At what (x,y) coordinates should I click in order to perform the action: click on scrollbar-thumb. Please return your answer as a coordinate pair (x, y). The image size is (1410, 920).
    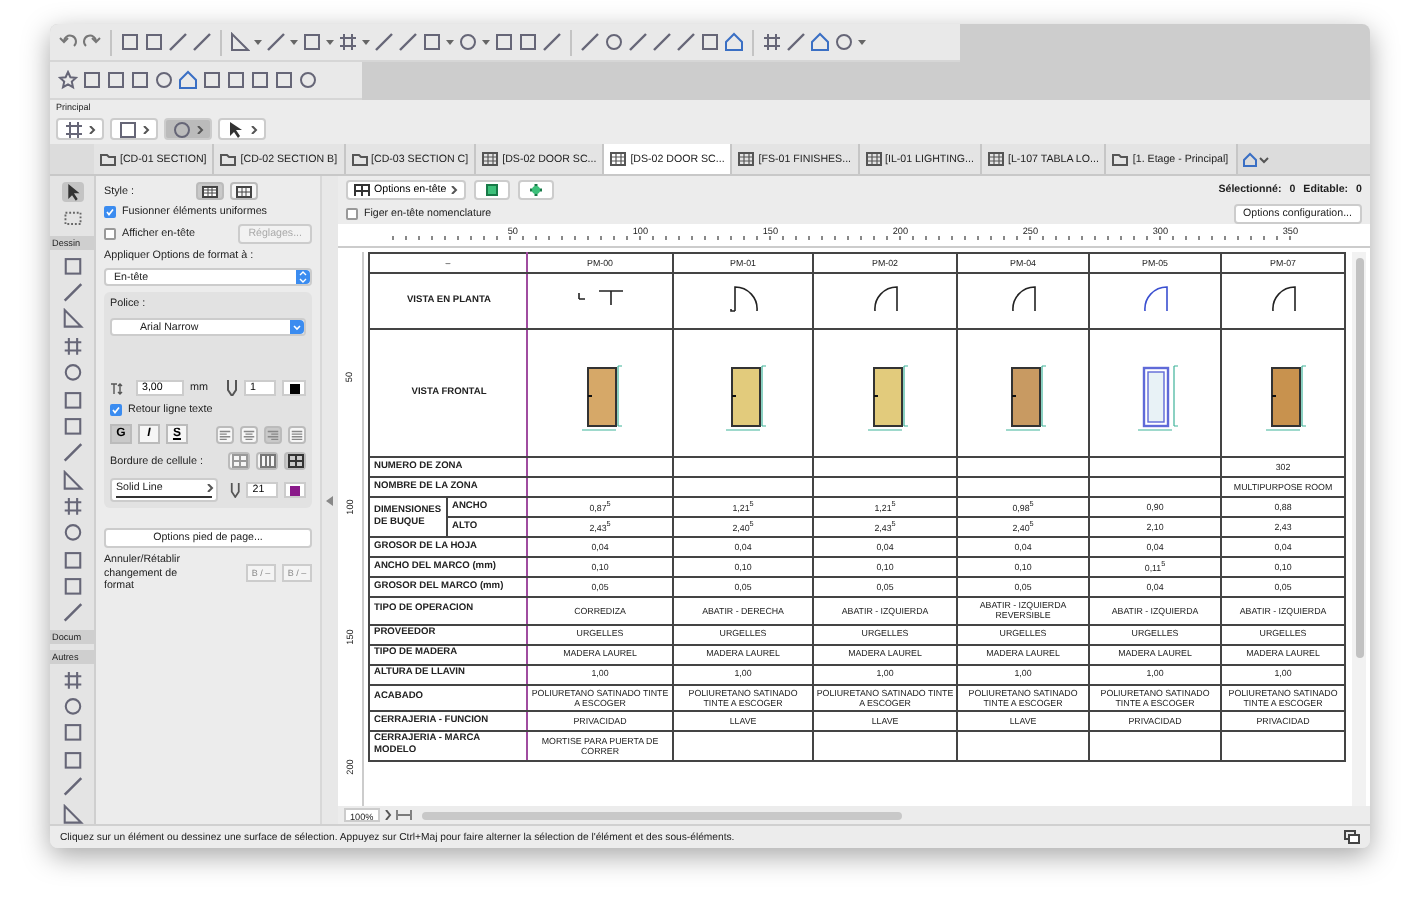
    Looking at the image, I should click on (1359, 458).